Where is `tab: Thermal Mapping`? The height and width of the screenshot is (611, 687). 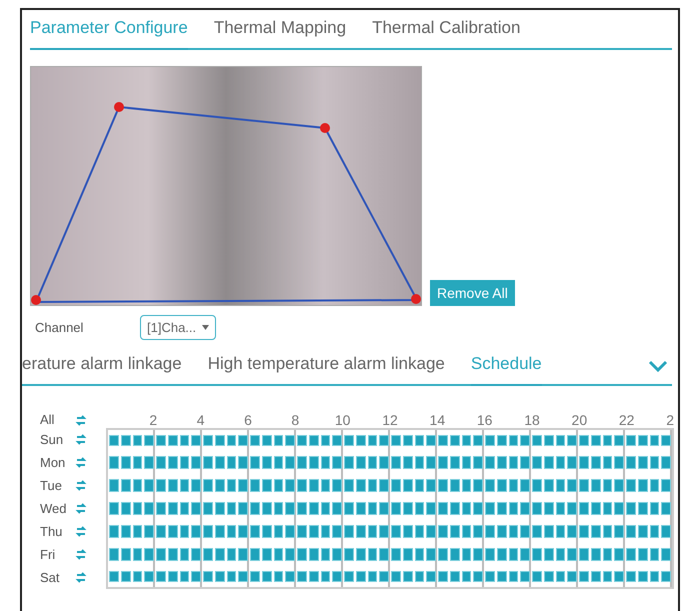
tab: Thermal Mapping is located at coordinates (280, 33).